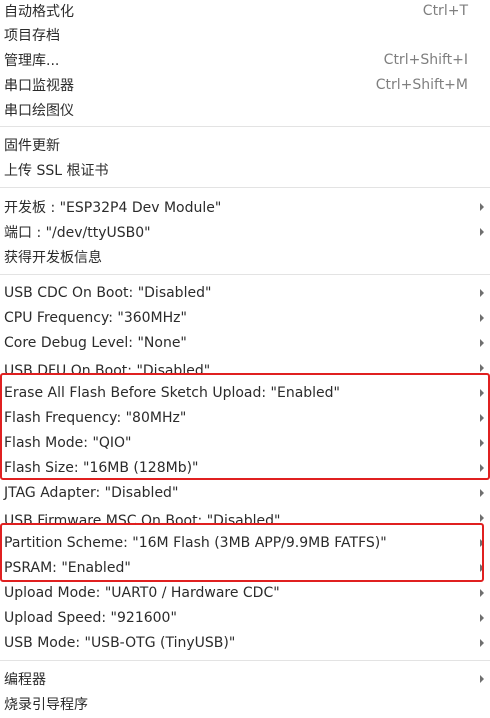 Image resolution: width=490 pixels, height=718 pixels. What do you see at coordinates (245, 567) in the screenshot?
I see `menu-item-psram: PSRAM: "Enabled"` at bounding box center [245, 567].